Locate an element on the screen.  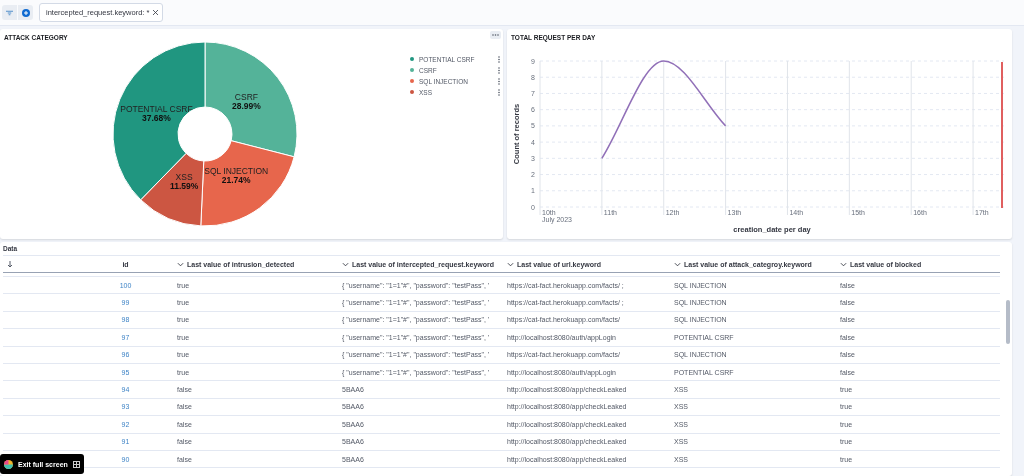
slice-label: SQL INJECTION is located at coordinates (236, 171).